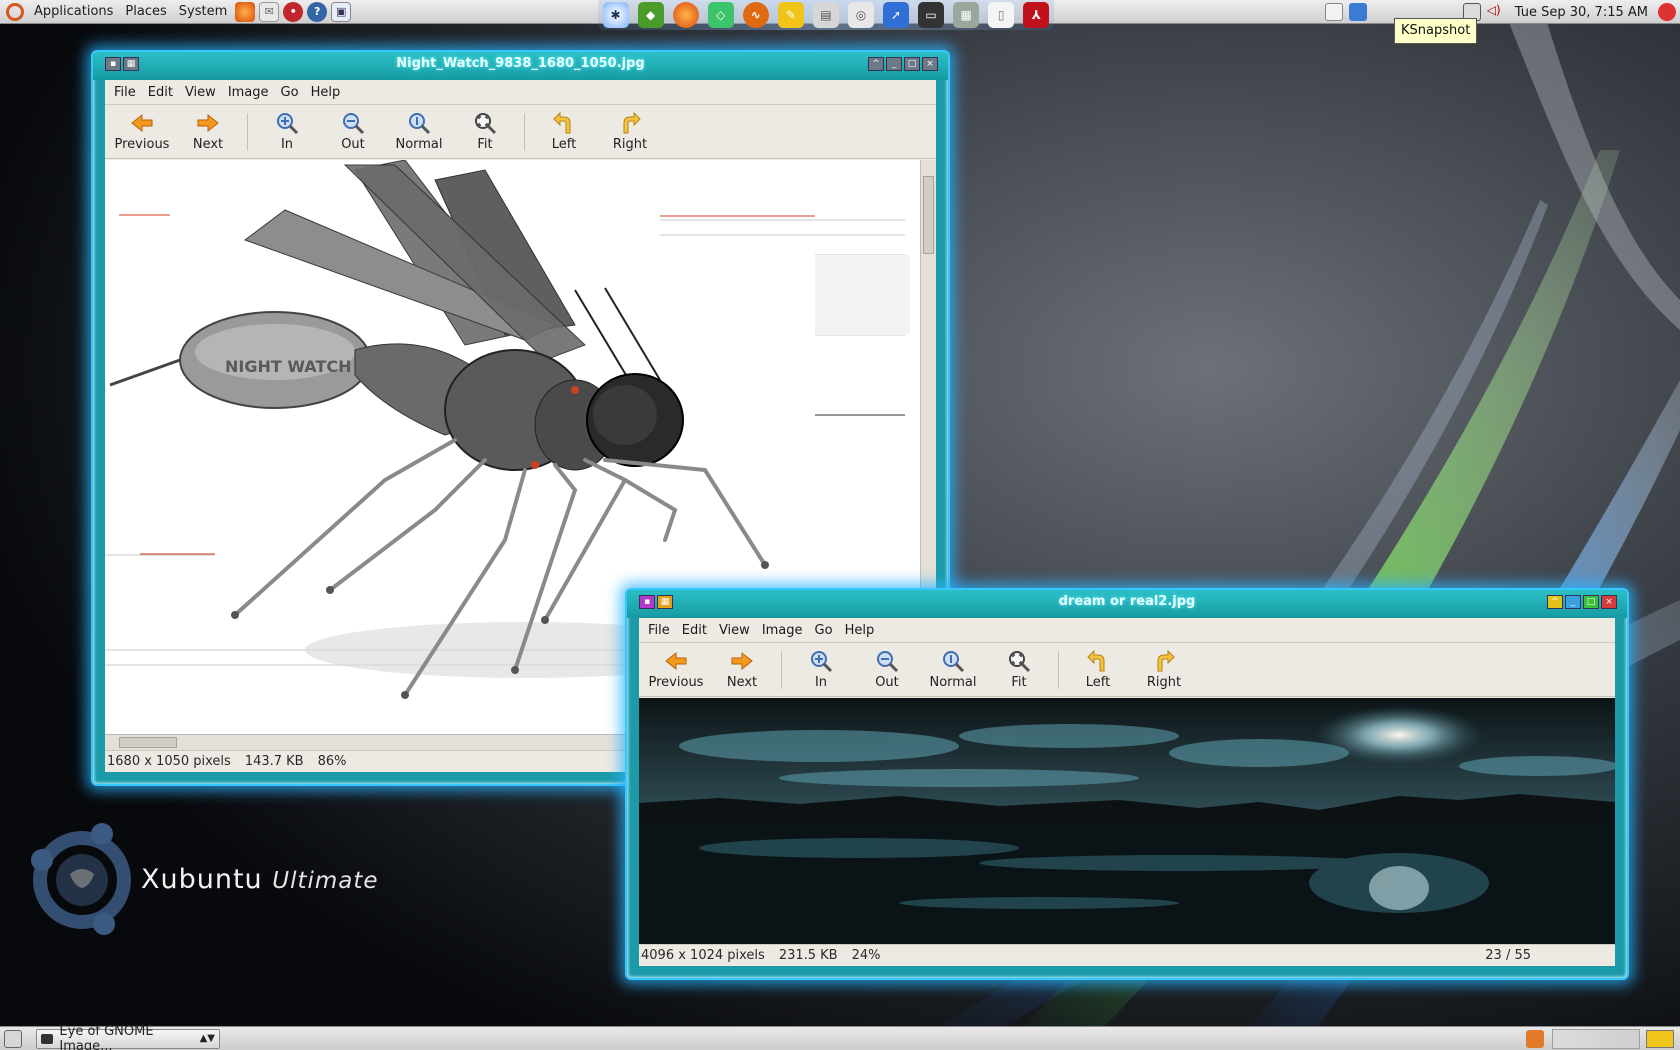  I want to click on file-size: 231.5 KB, so click(808, 955).